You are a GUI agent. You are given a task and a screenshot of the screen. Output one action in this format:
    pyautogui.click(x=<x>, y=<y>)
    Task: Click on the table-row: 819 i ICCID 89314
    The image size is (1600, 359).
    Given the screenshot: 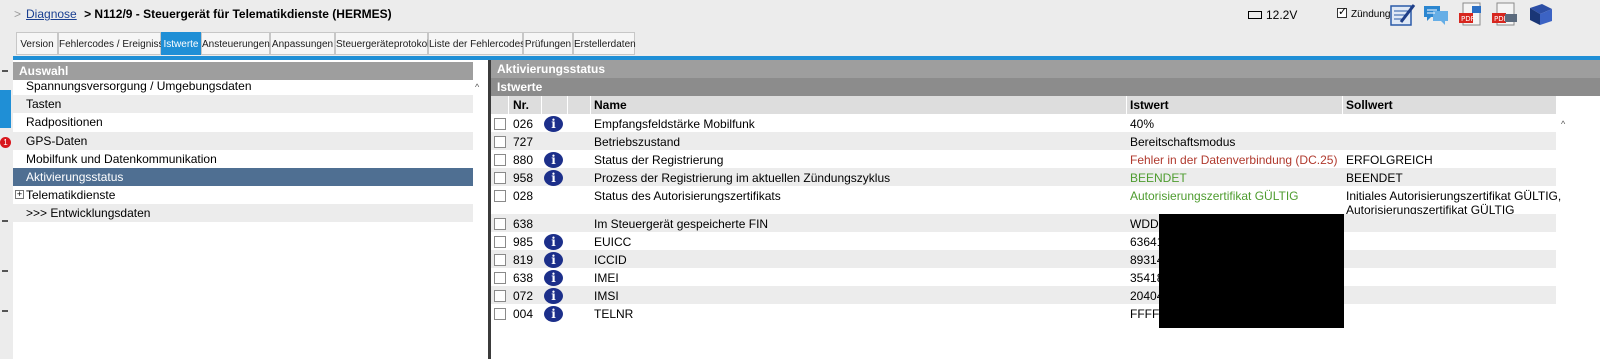 What is the action you would take?
    pyautogui.click(x=1023, y=259)
    